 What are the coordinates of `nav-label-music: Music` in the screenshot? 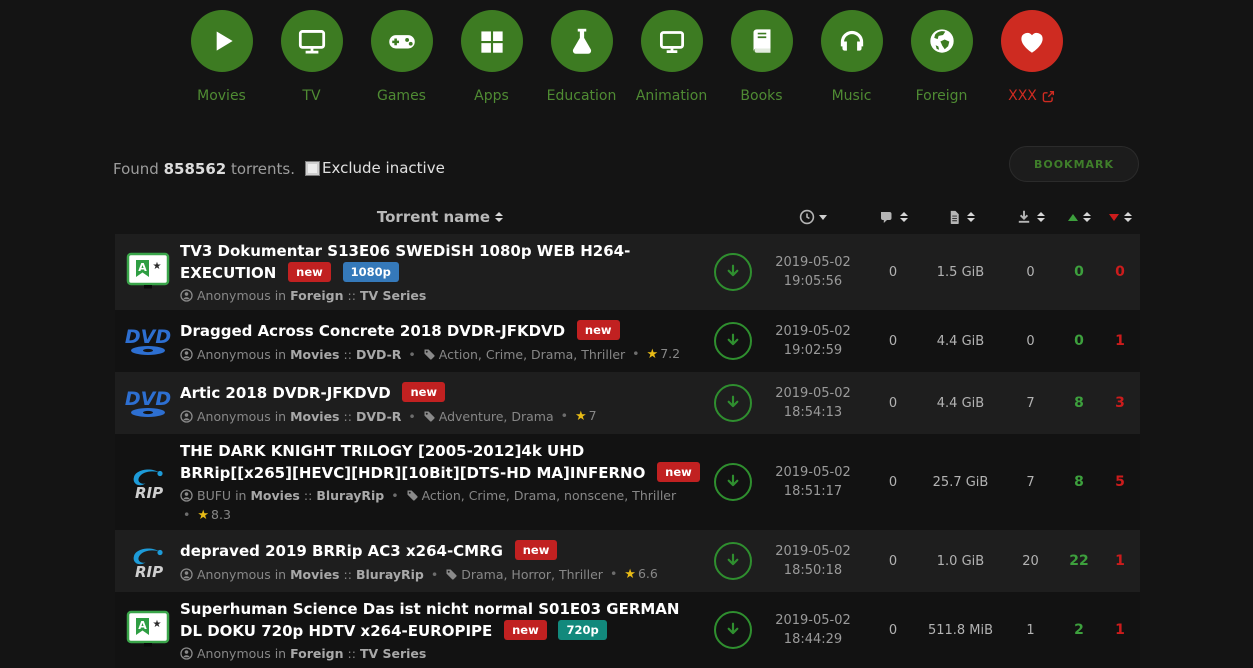 It's located at (852, 96).